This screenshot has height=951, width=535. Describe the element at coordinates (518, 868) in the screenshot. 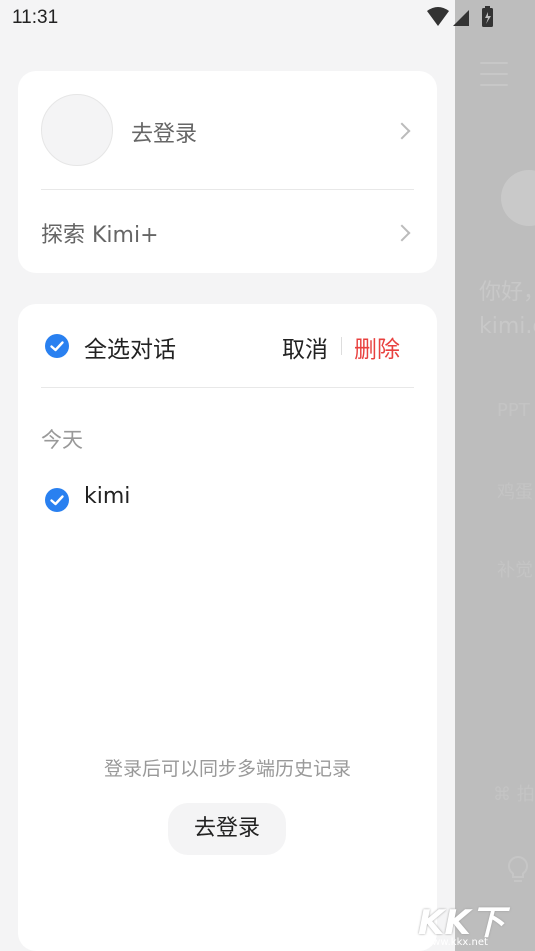

I see `lightbulb-icon` at that location.